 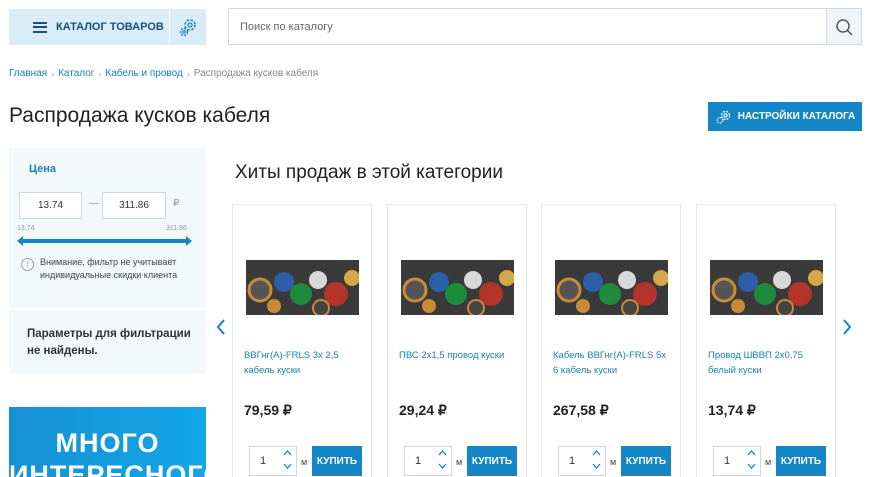 What do you see at coordinates (94, 203) in the screenshot?
I see `price-range-dash: —` at bounding box center [94, 203].